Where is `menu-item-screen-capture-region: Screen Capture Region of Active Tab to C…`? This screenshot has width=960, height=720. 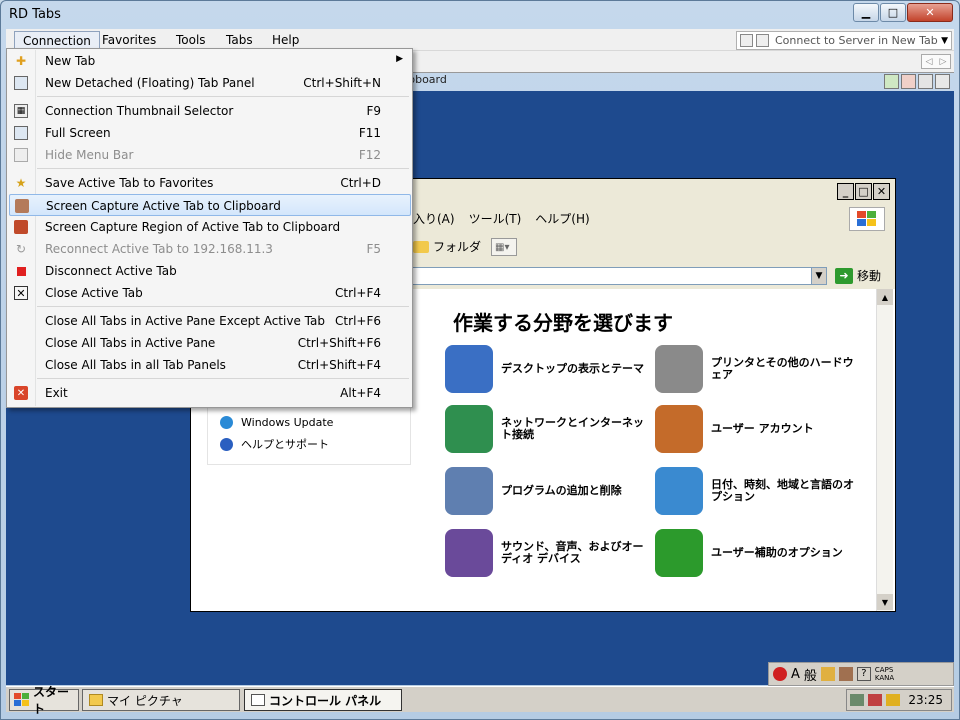
menu-item-screen-capture-region: Screen Capture Region of Active Tab to C… is located at coordinates (210, 227).